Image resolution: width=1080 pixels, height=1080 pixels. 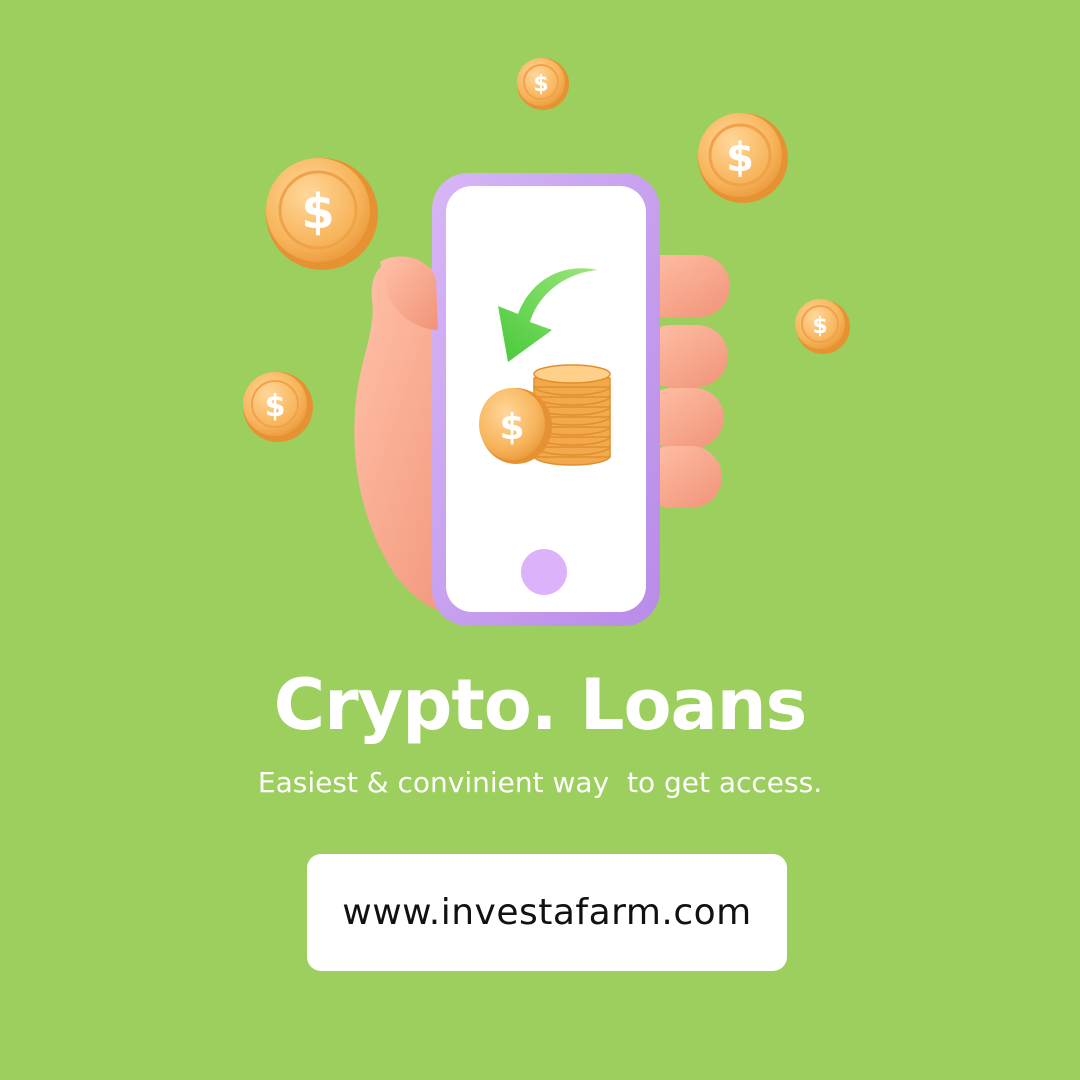 I want to click on website-link-card: www.investafarm.com, so click(x=547, y=912).